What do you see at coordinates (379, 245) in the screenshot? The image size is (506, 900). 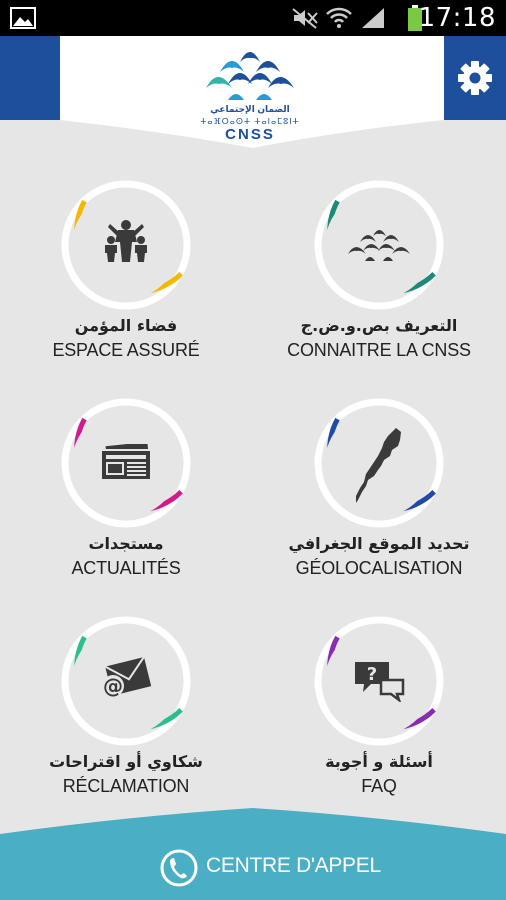 I see `cnss-logo-icon` at bounding box center [379, 245].